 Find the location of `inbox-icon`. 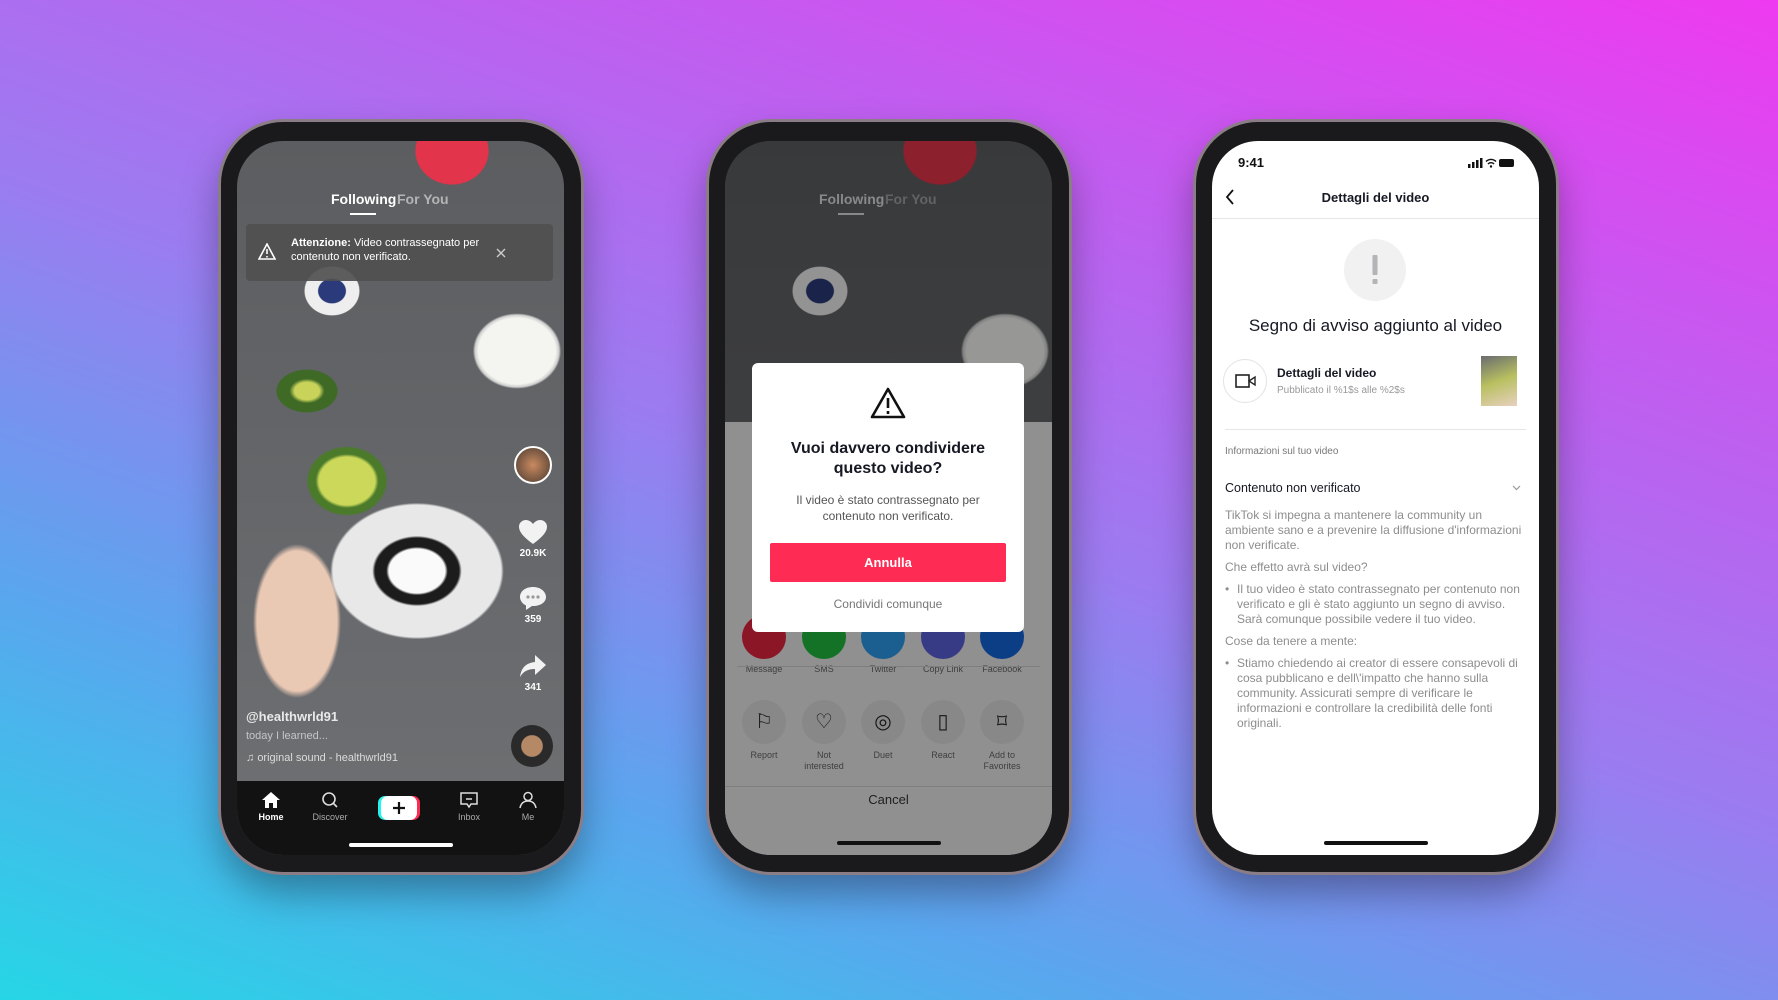

inbox-icon is located at coordinates (469, 800).